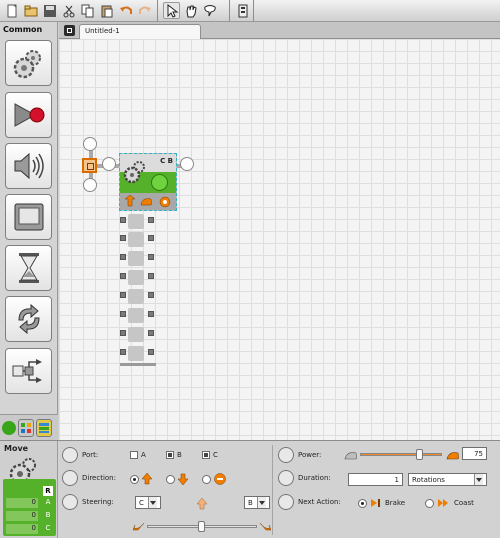 The image size is (500, 538). Describe the element at coordinates (88, 502) in the screenshot. I see `steering-row: Steering:` at that location.